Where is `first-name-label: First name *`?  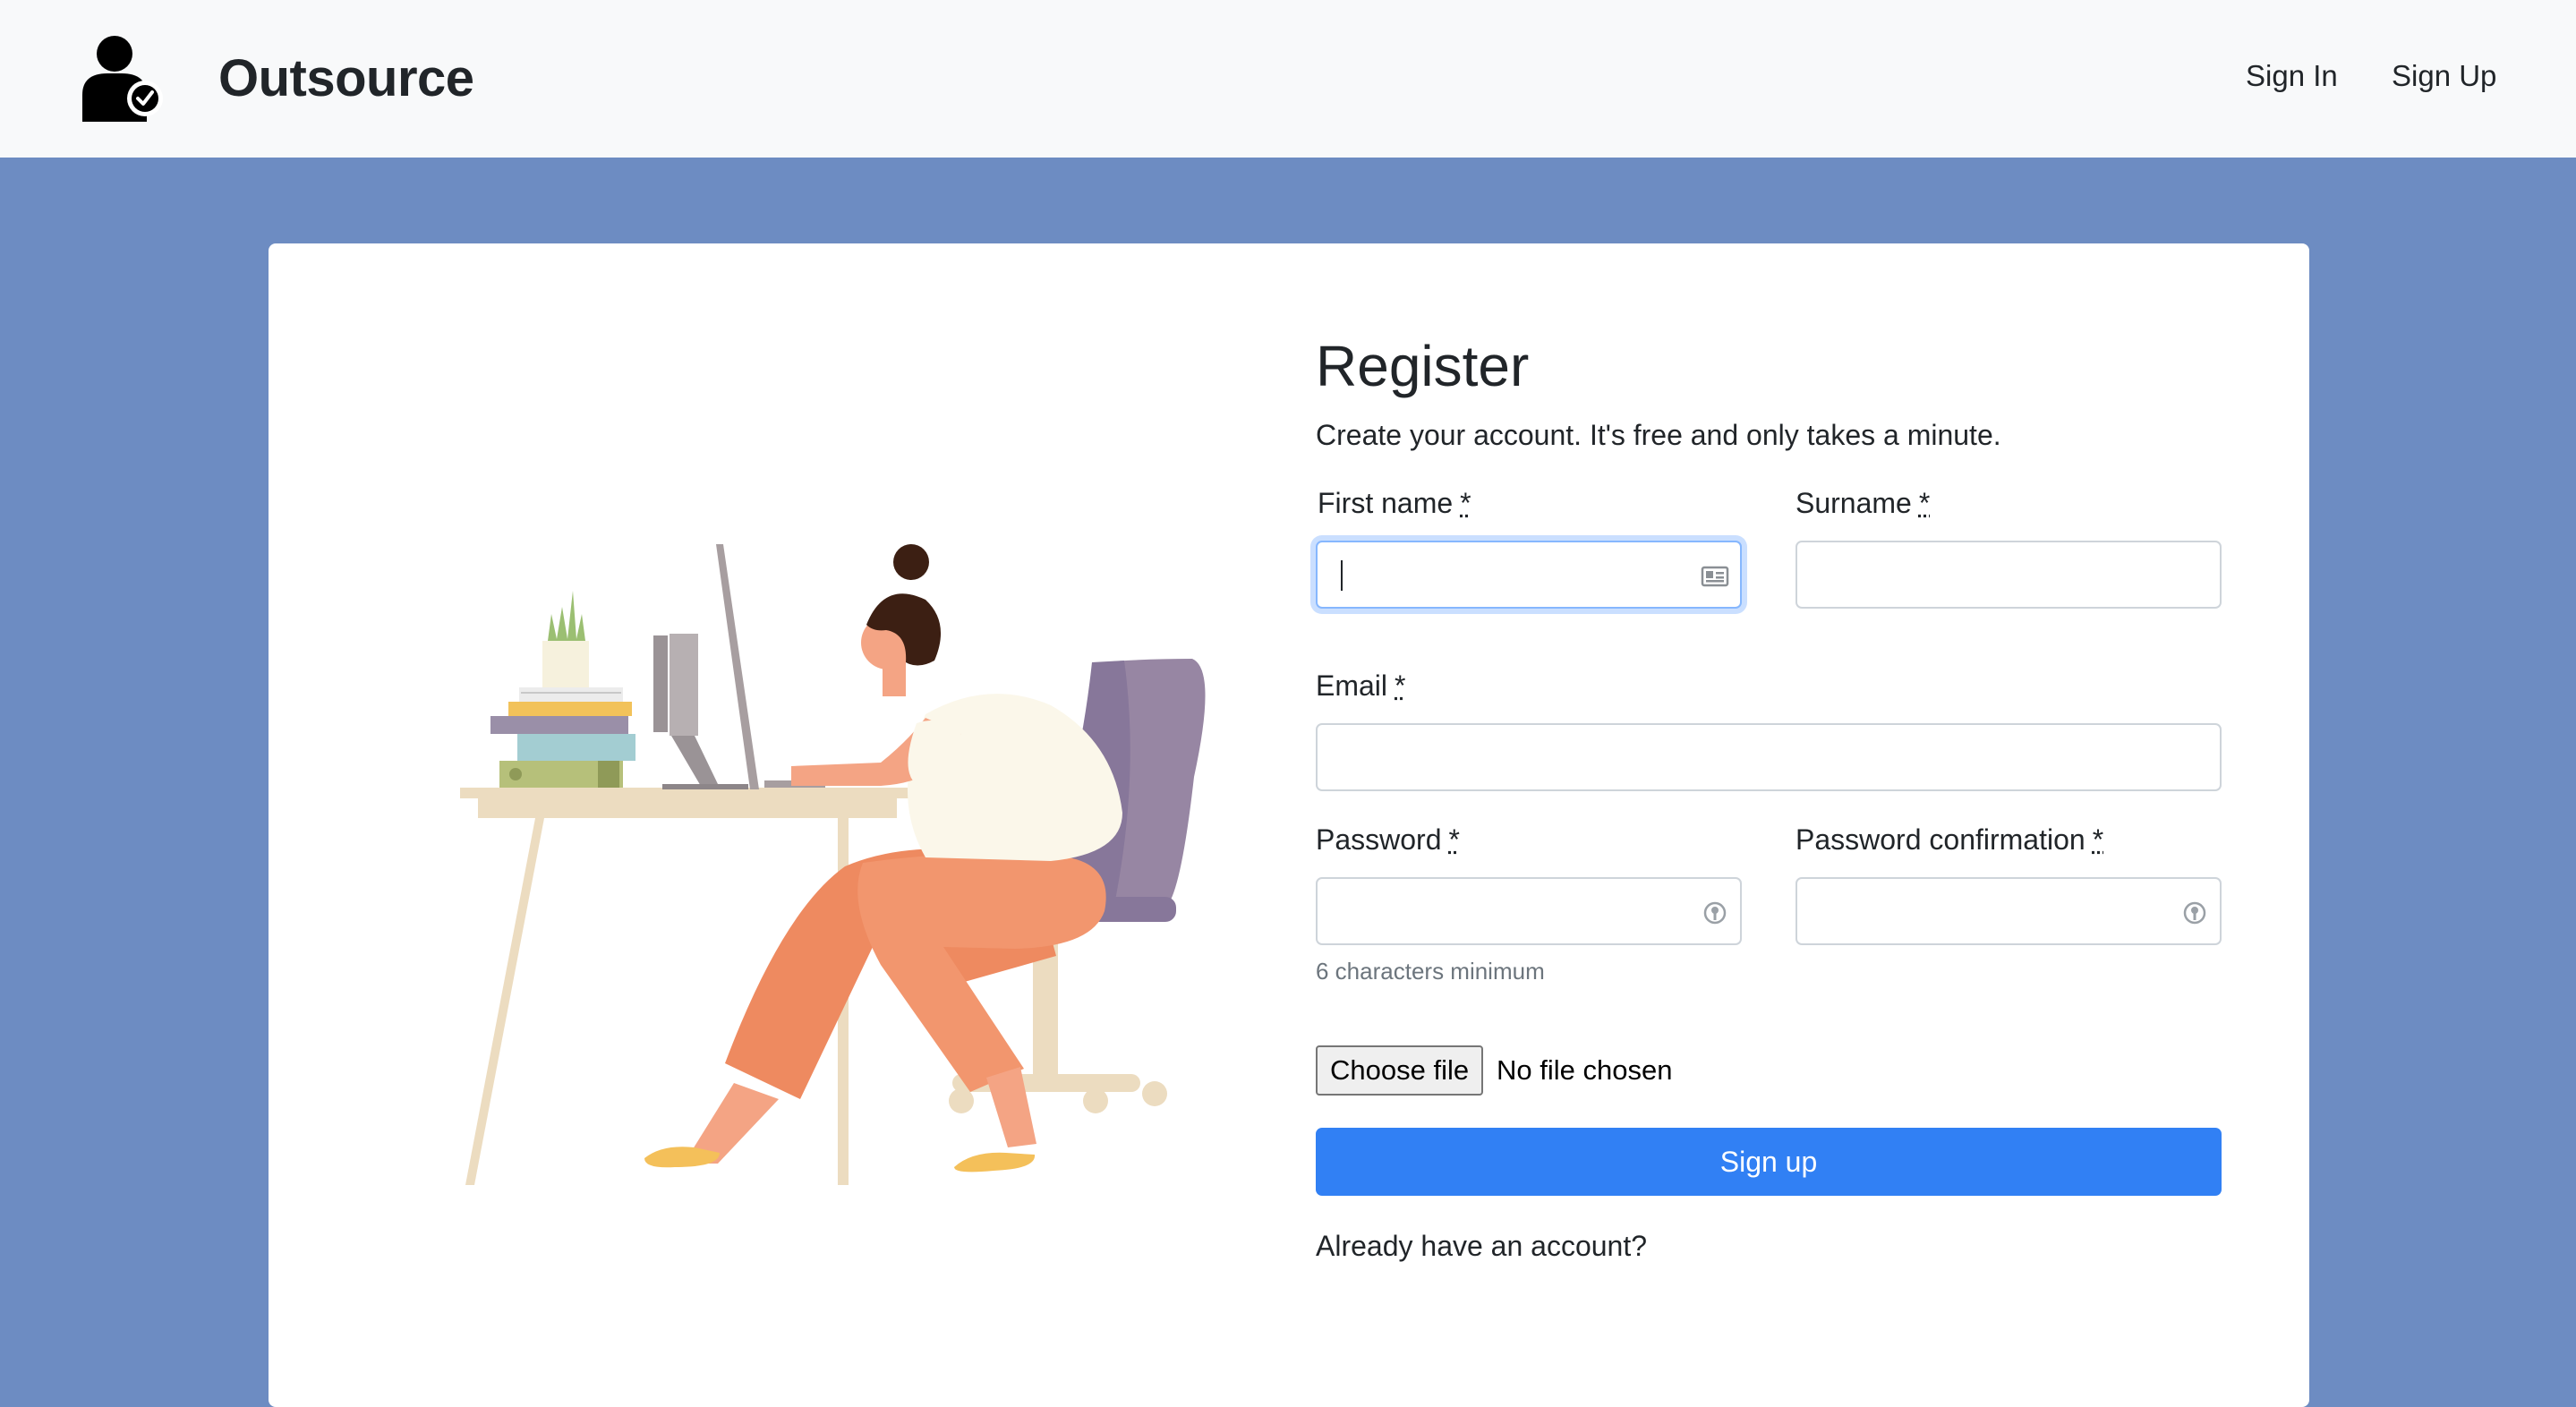 first-name-label: First name * is located at coordinates (1394, 503).